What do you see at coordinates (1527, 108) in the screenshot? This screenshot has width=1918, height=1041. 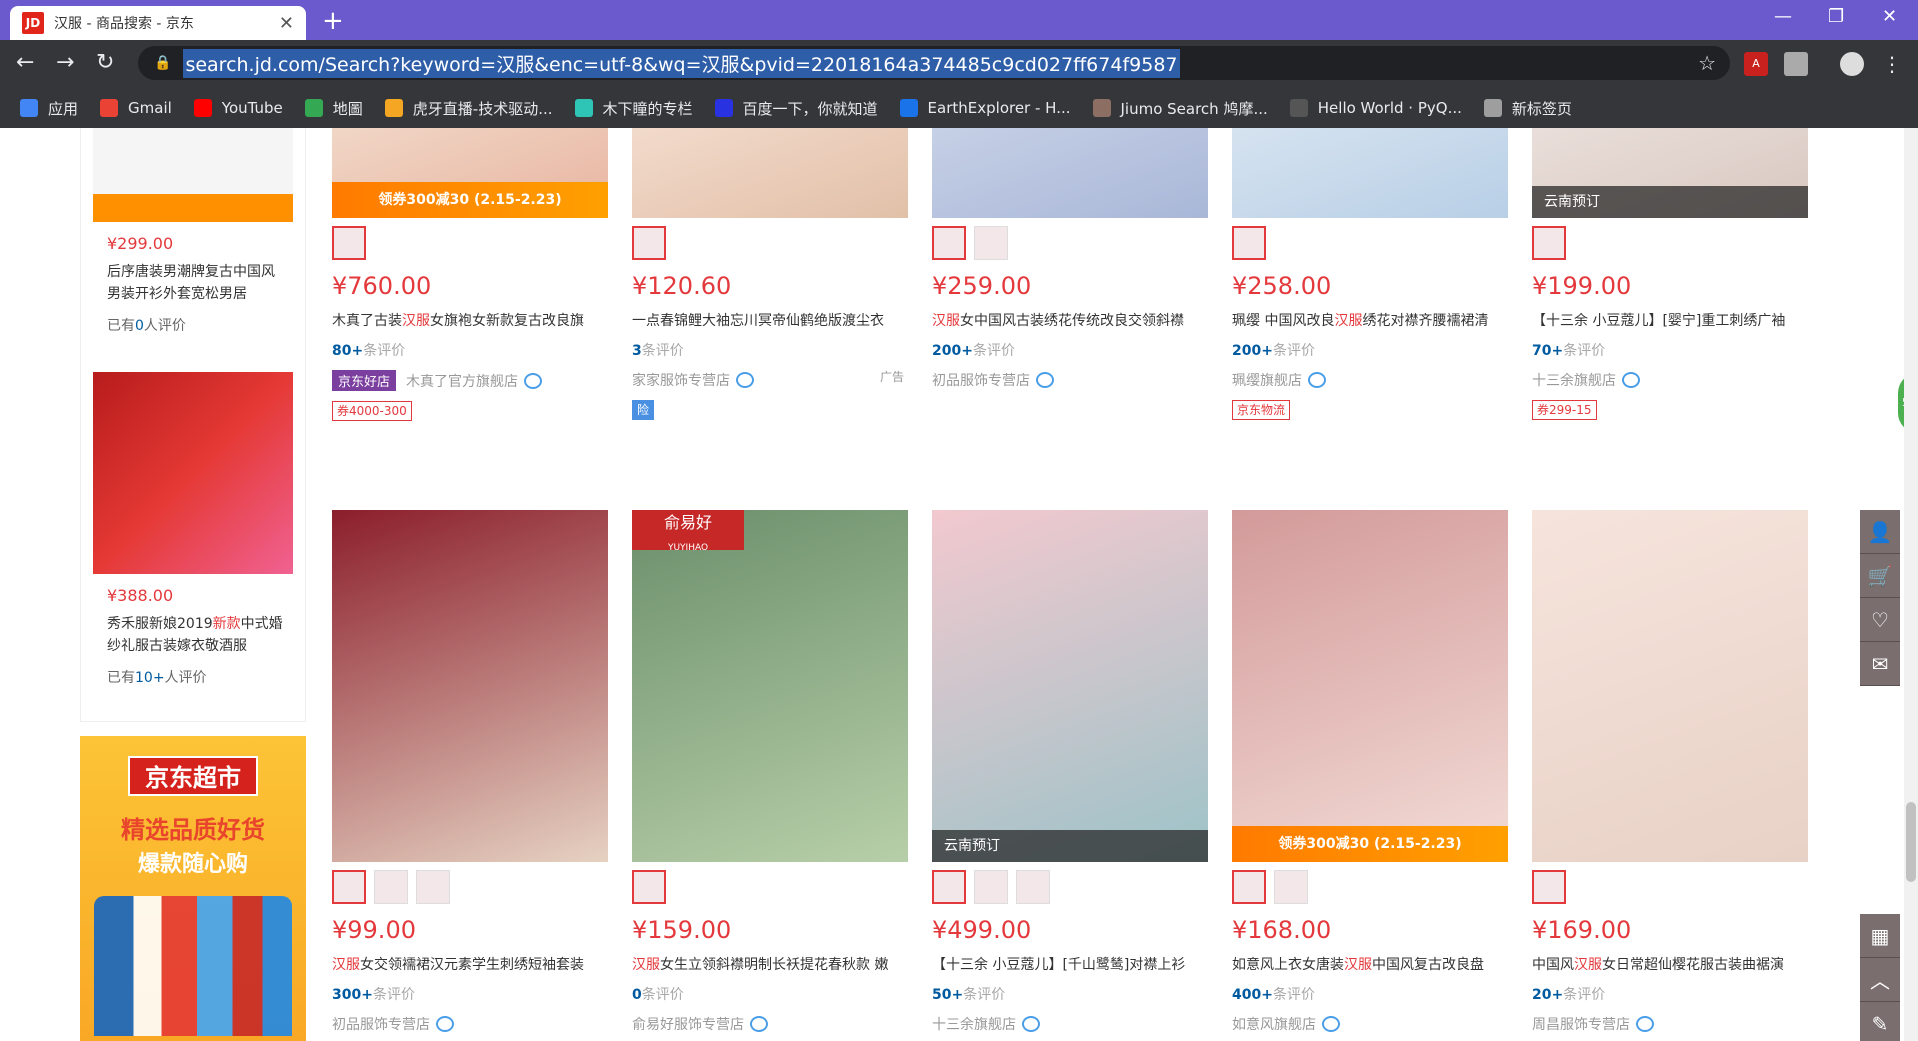 I see `bookmark-item: 新标签页` at bounding box center [1527, 108].